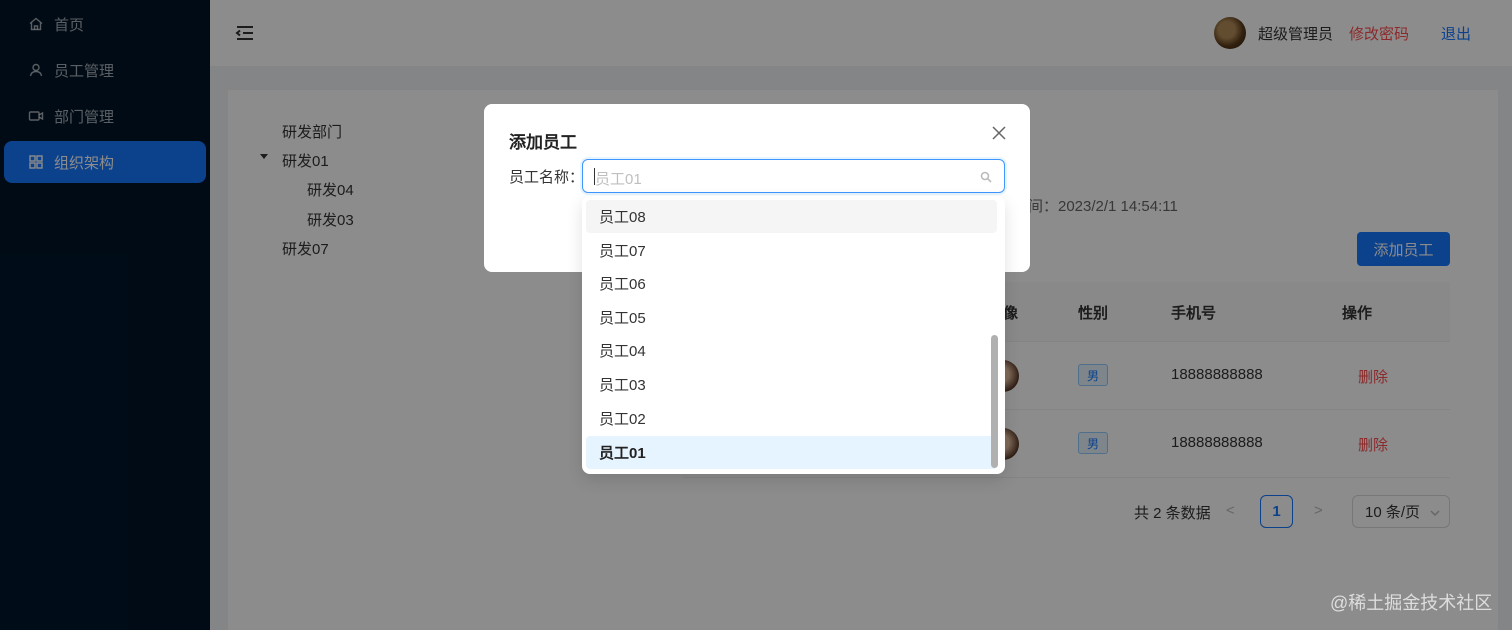 The image size is (1512, 630). What do you see at coordinates (994, 401) in the screenshot?
I see `dropdown-scrollbar` at bounding box center [994, 401].